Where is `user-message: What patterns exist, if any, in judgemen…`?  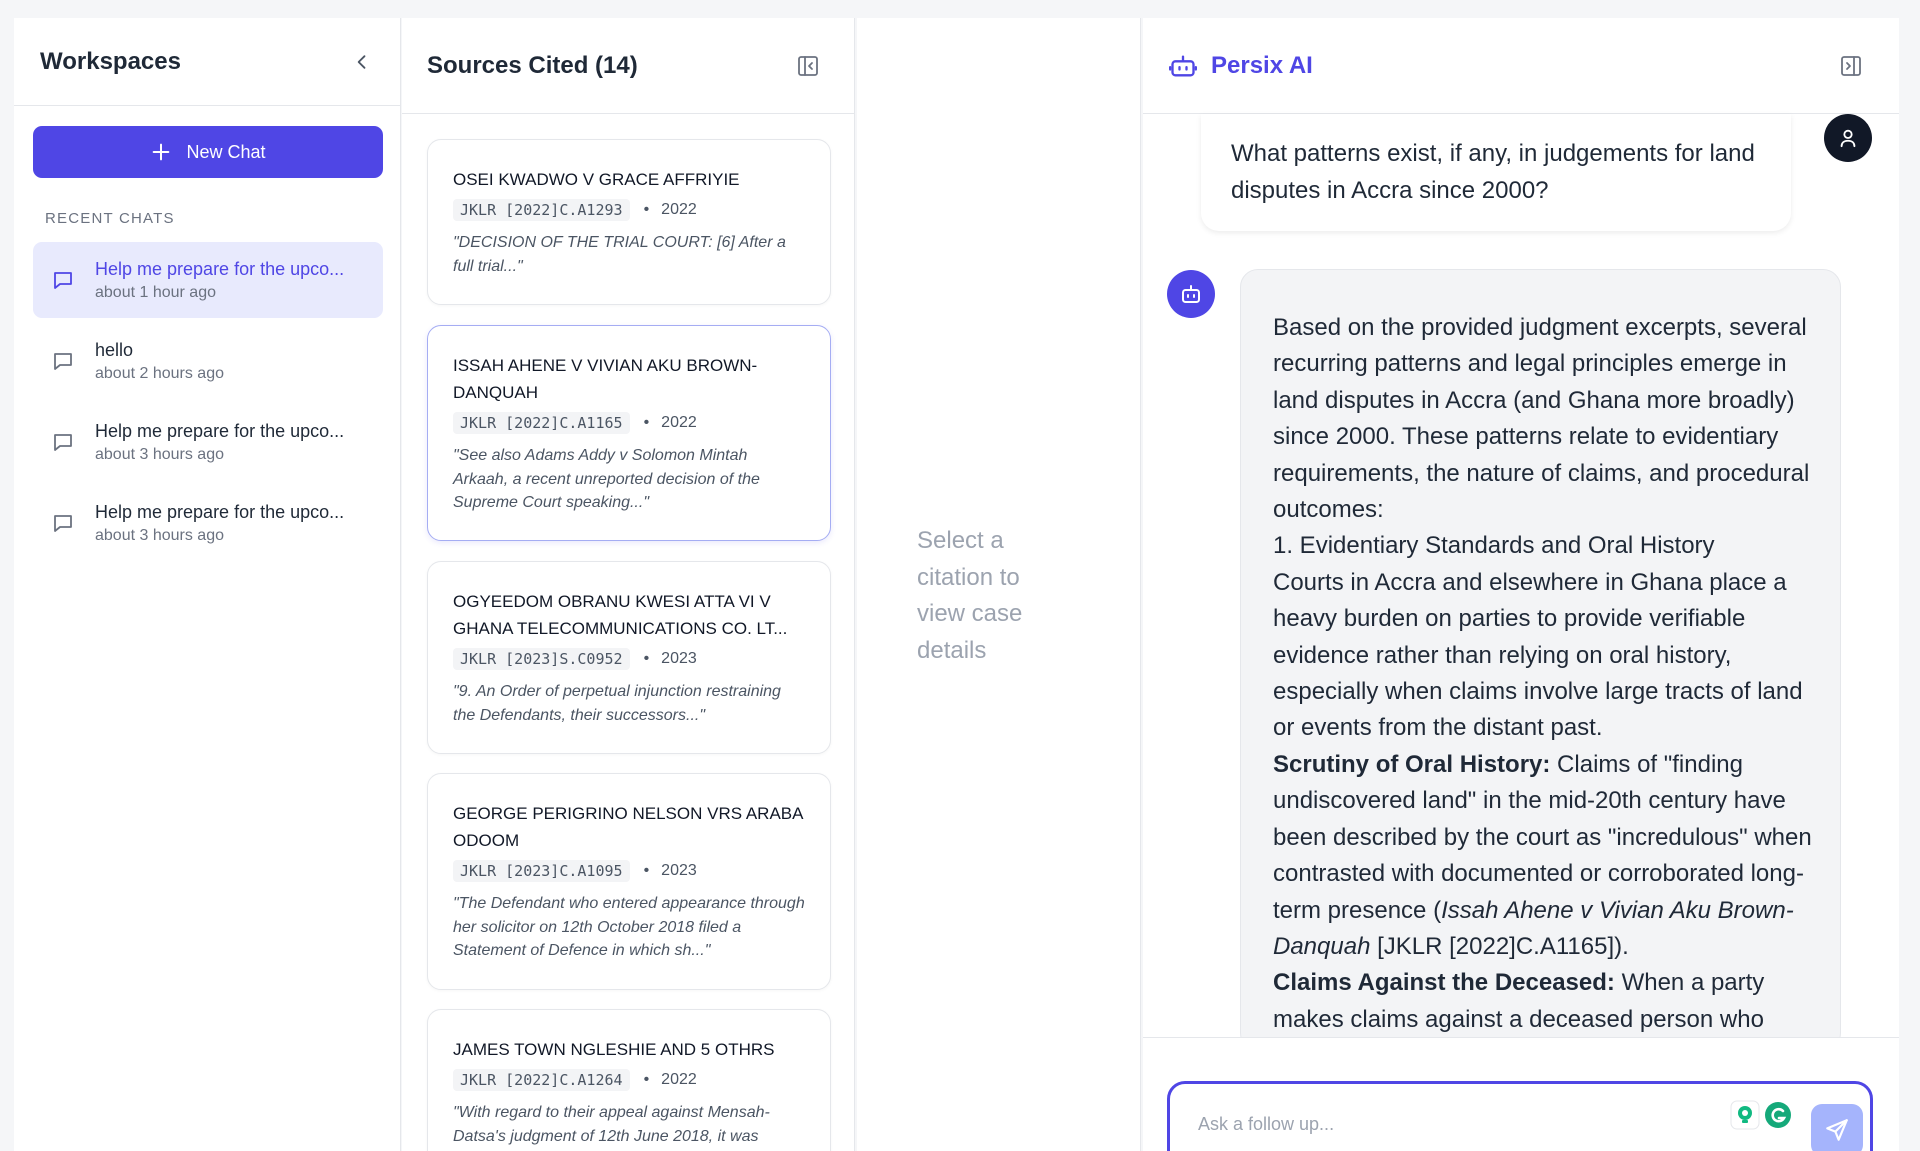 user-message: What patterns exist, if any, in judgemen… is located at coordinates (1496, 172).